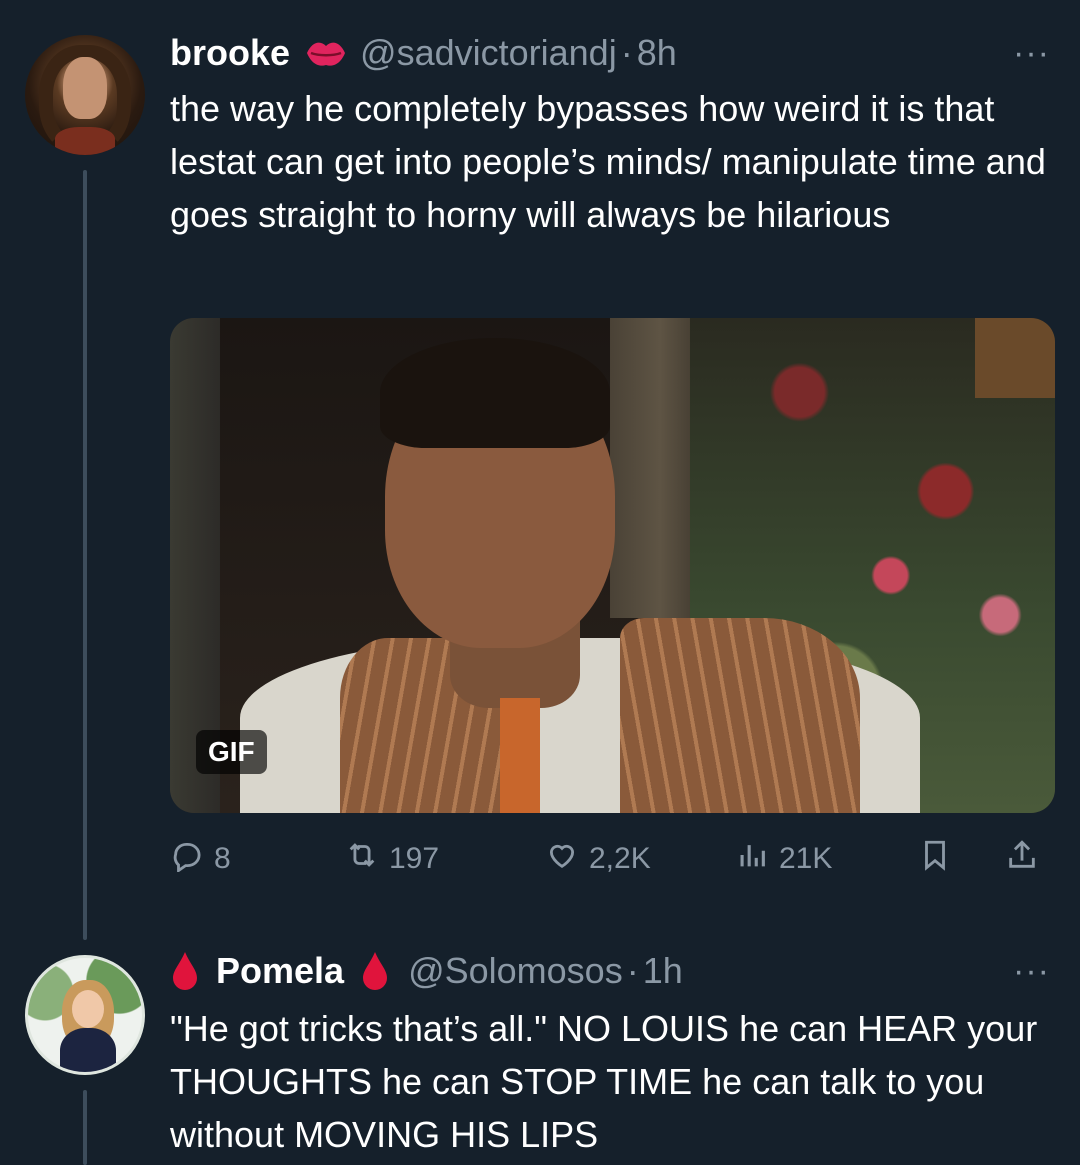  What do you see at coordinates (1031, 971) in the screenshot?
I see `more-options-icon-2: ···` at bounding box center [1031, 971].